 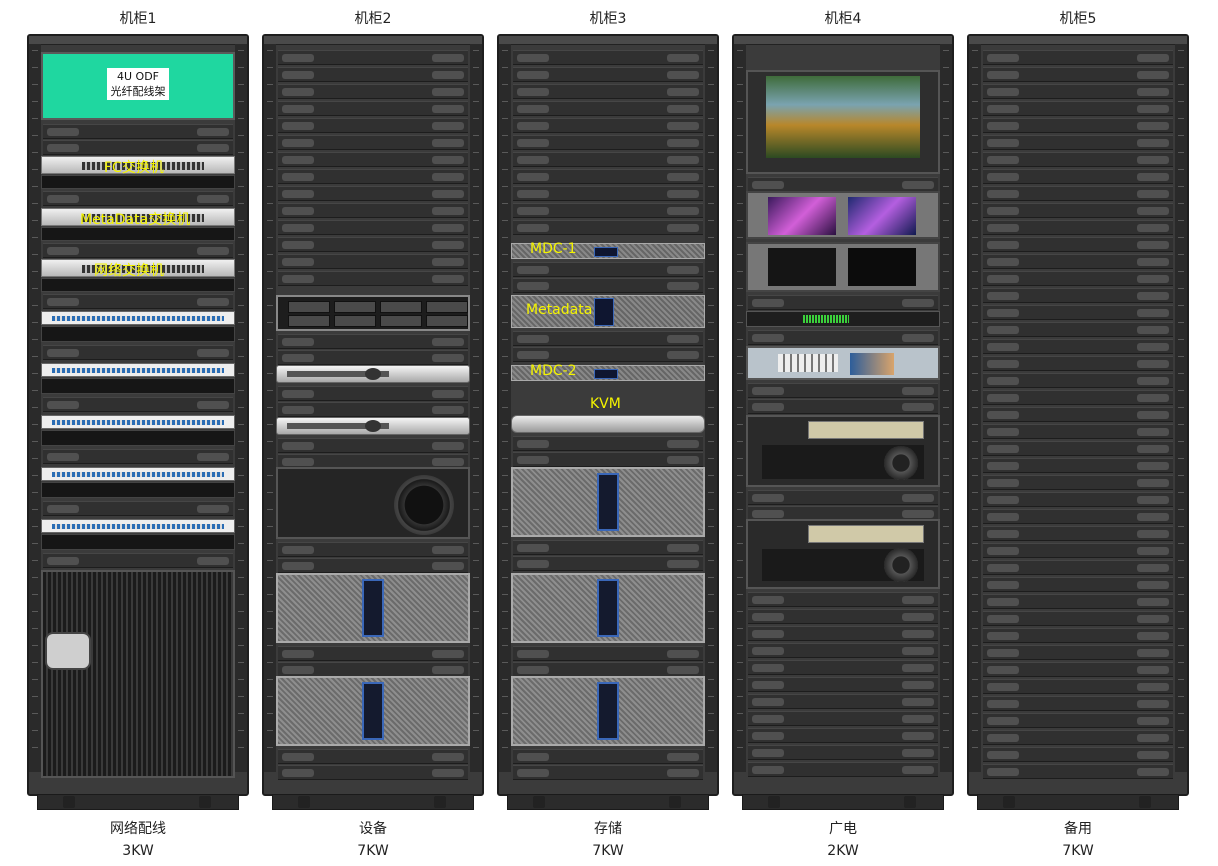 I want to click on rack-title: 机柜4, so click(x=843, y=19).